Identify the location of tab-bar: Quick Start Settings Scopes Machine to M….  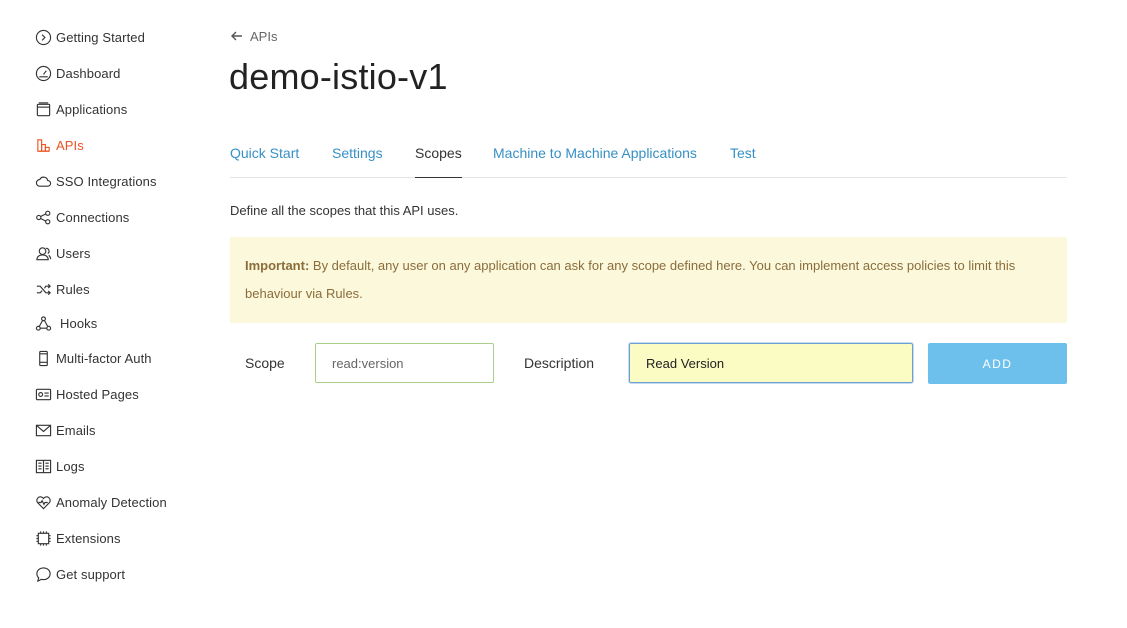
(648, 159).